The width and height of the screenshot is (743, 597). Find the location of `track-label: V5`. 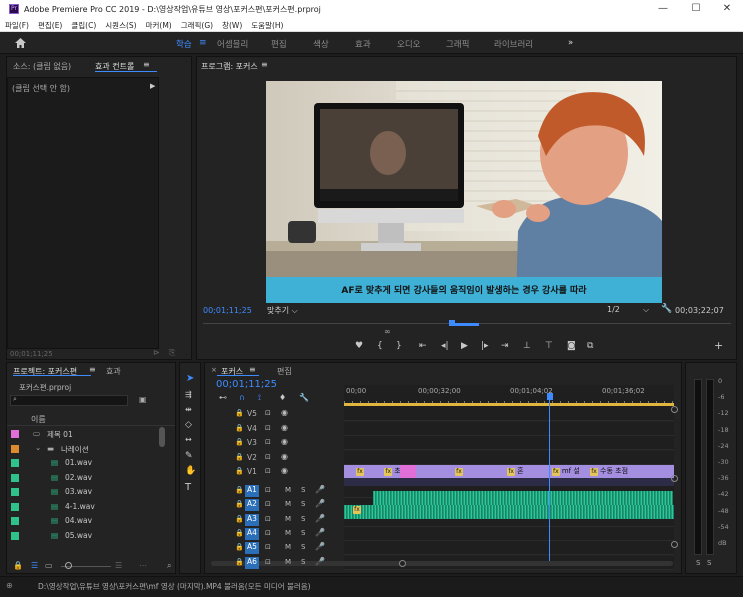

track-label: V5 is located at coordinates (252, 413).